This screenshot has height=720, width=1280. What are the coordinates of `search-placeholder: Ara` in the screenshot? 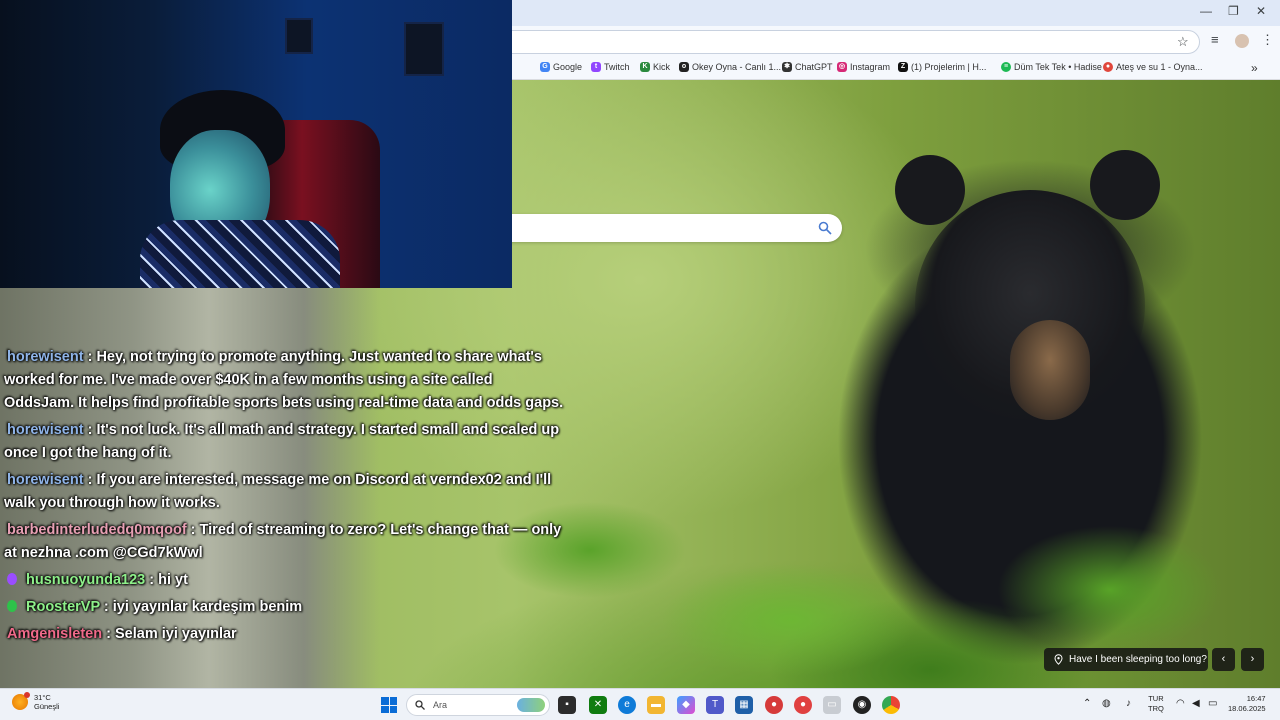 It's located at (440, 705).